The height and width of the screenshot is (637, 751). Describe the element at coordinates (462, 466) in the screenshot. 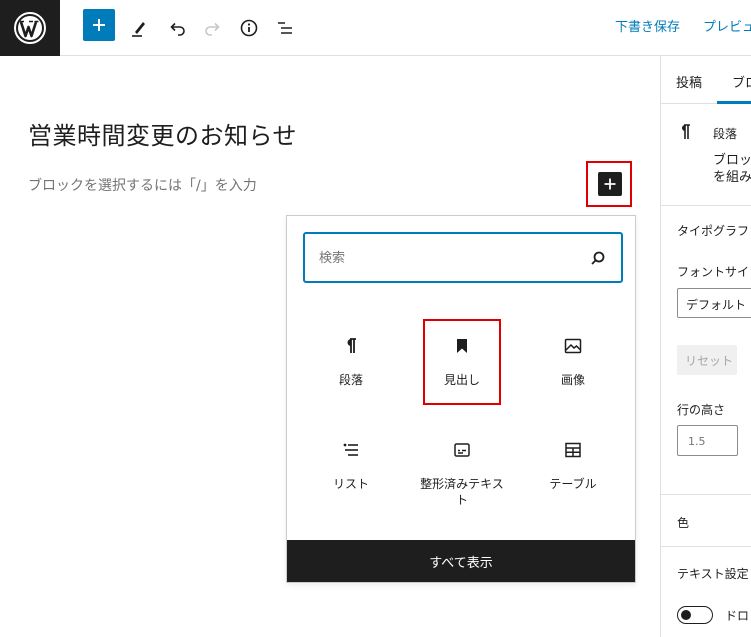

I see `block-item-preformatted: 整形済みテキスト` at that location.